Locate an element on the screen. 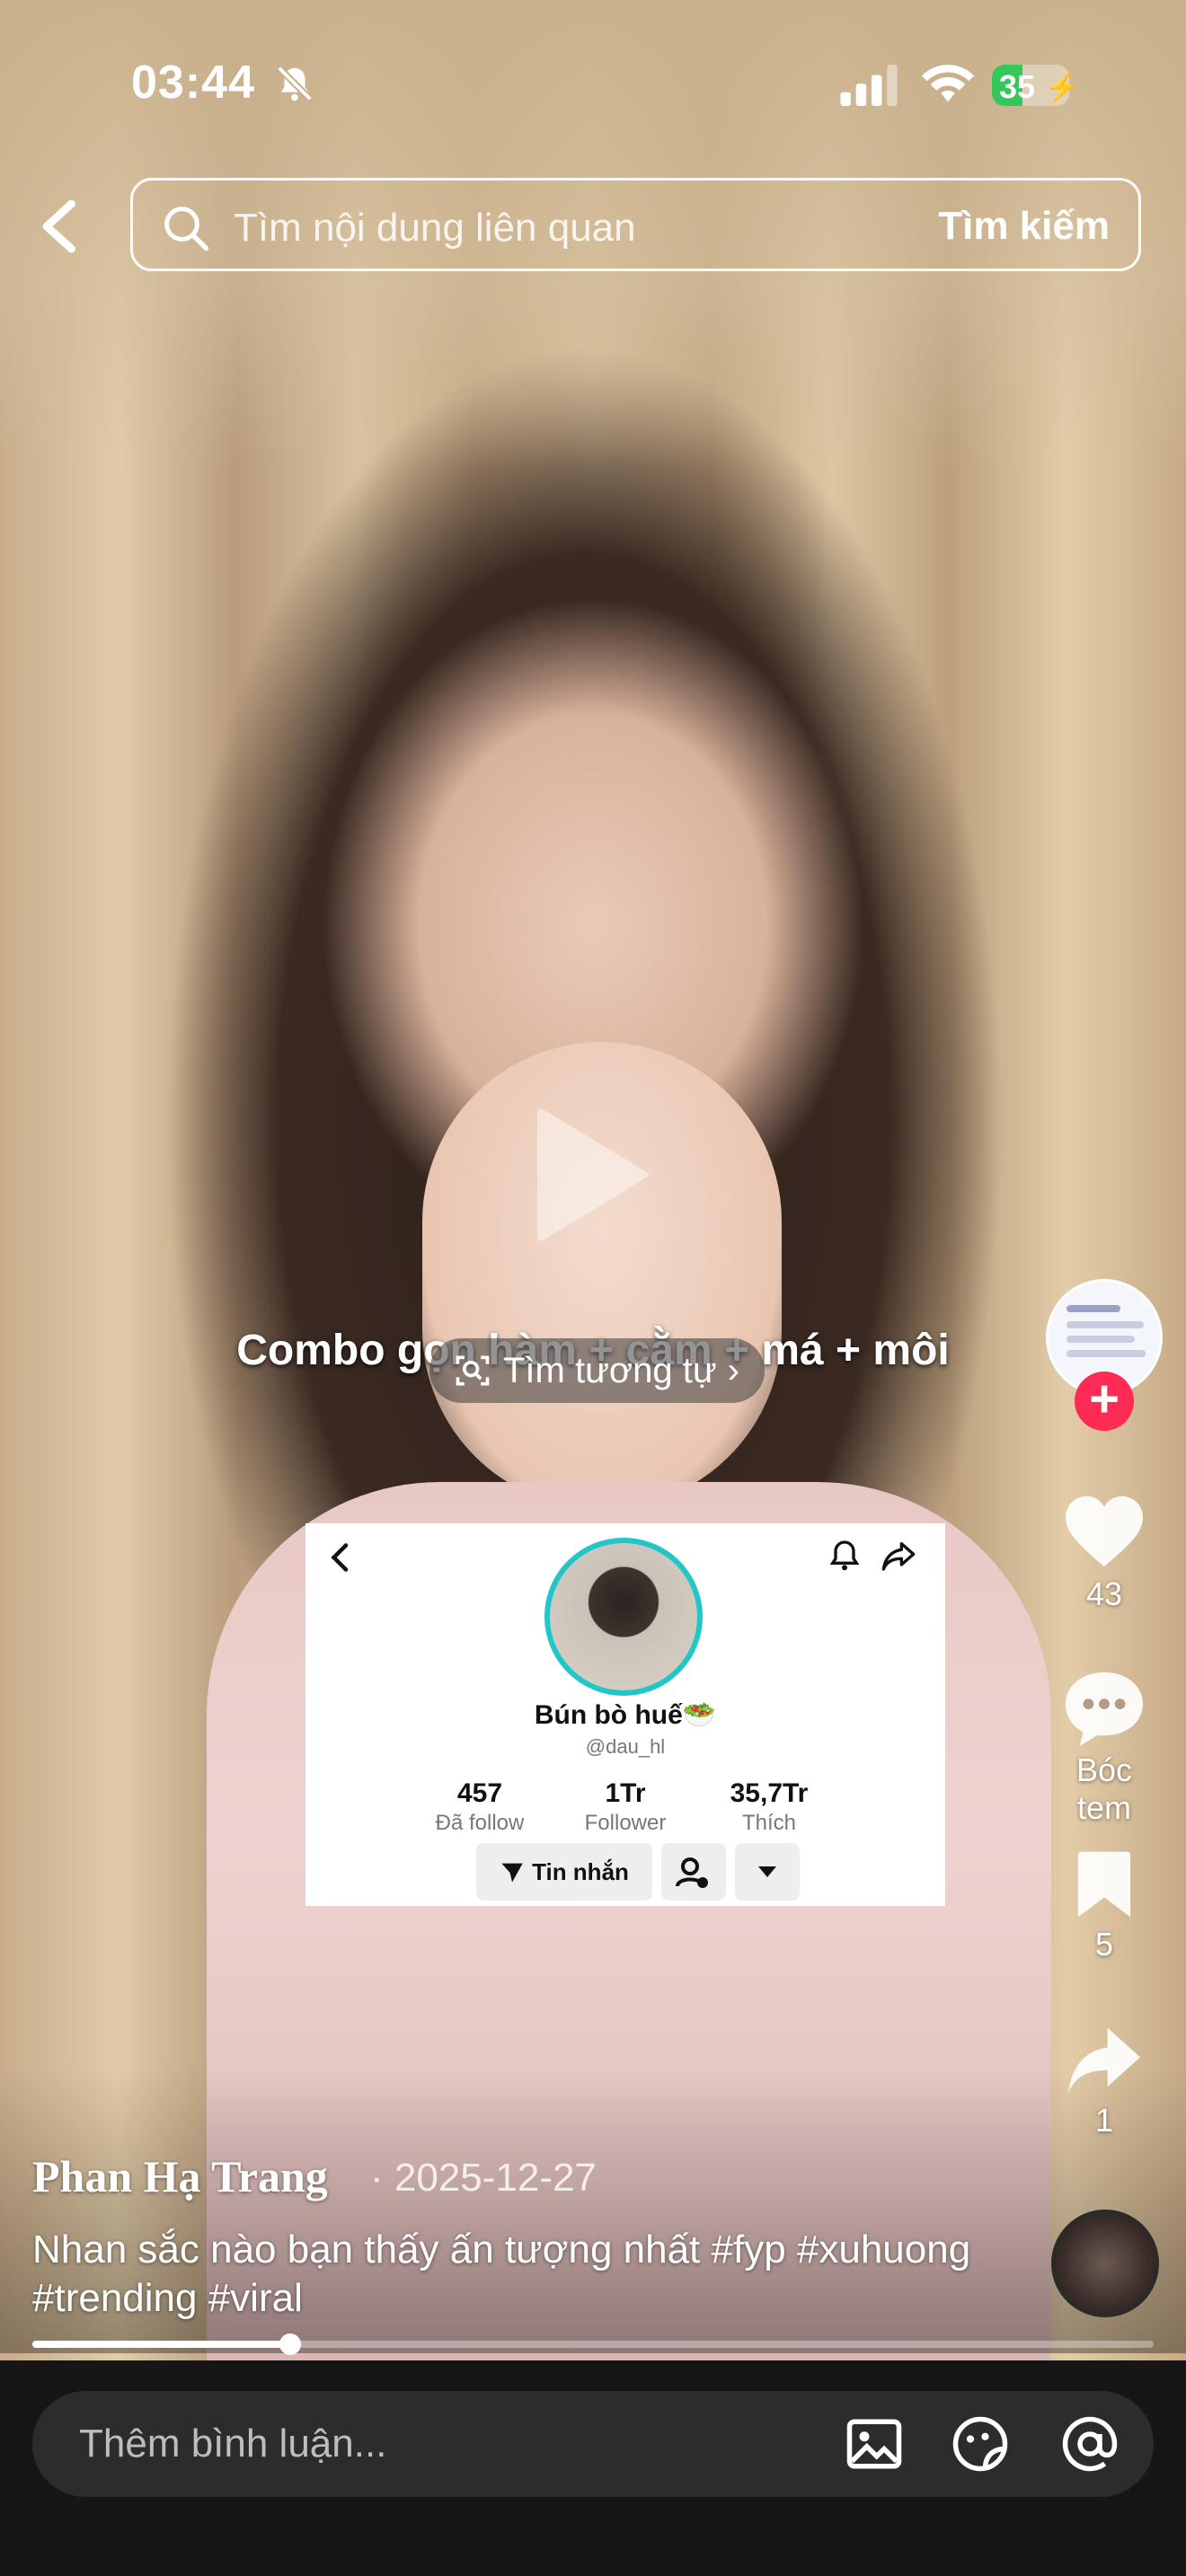 The width and height of the screenshot is (1186, 2576). image-icon is located at coordinates (874, 2444).